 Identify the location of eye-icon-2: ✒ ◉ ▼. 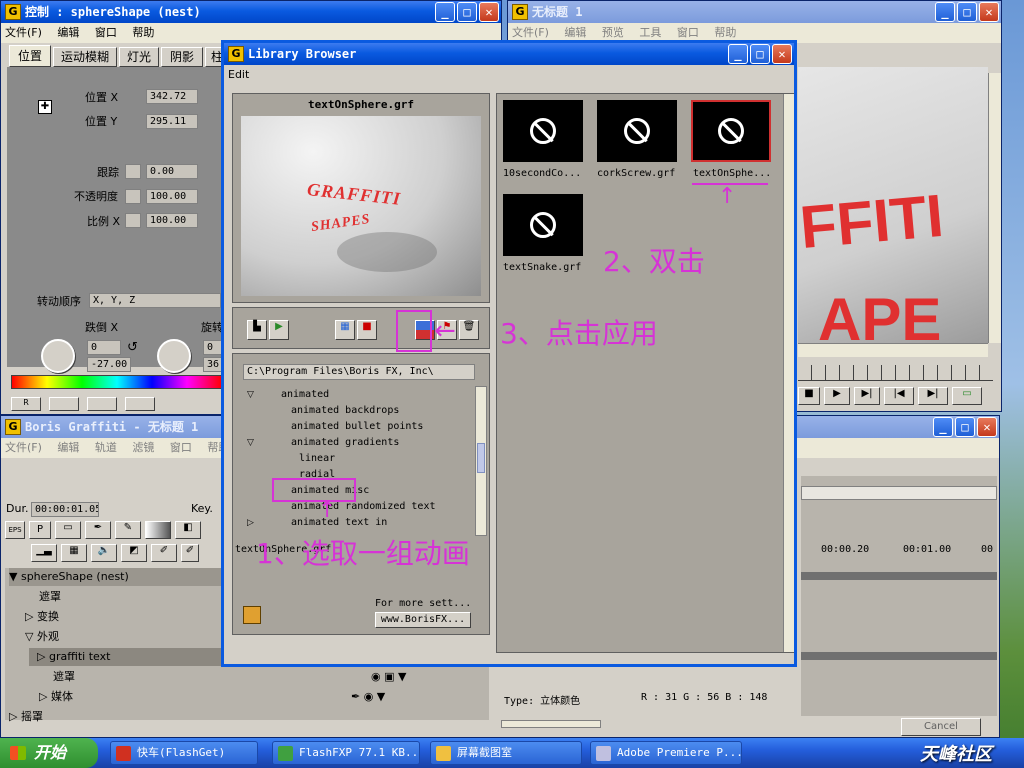
(368, 696).